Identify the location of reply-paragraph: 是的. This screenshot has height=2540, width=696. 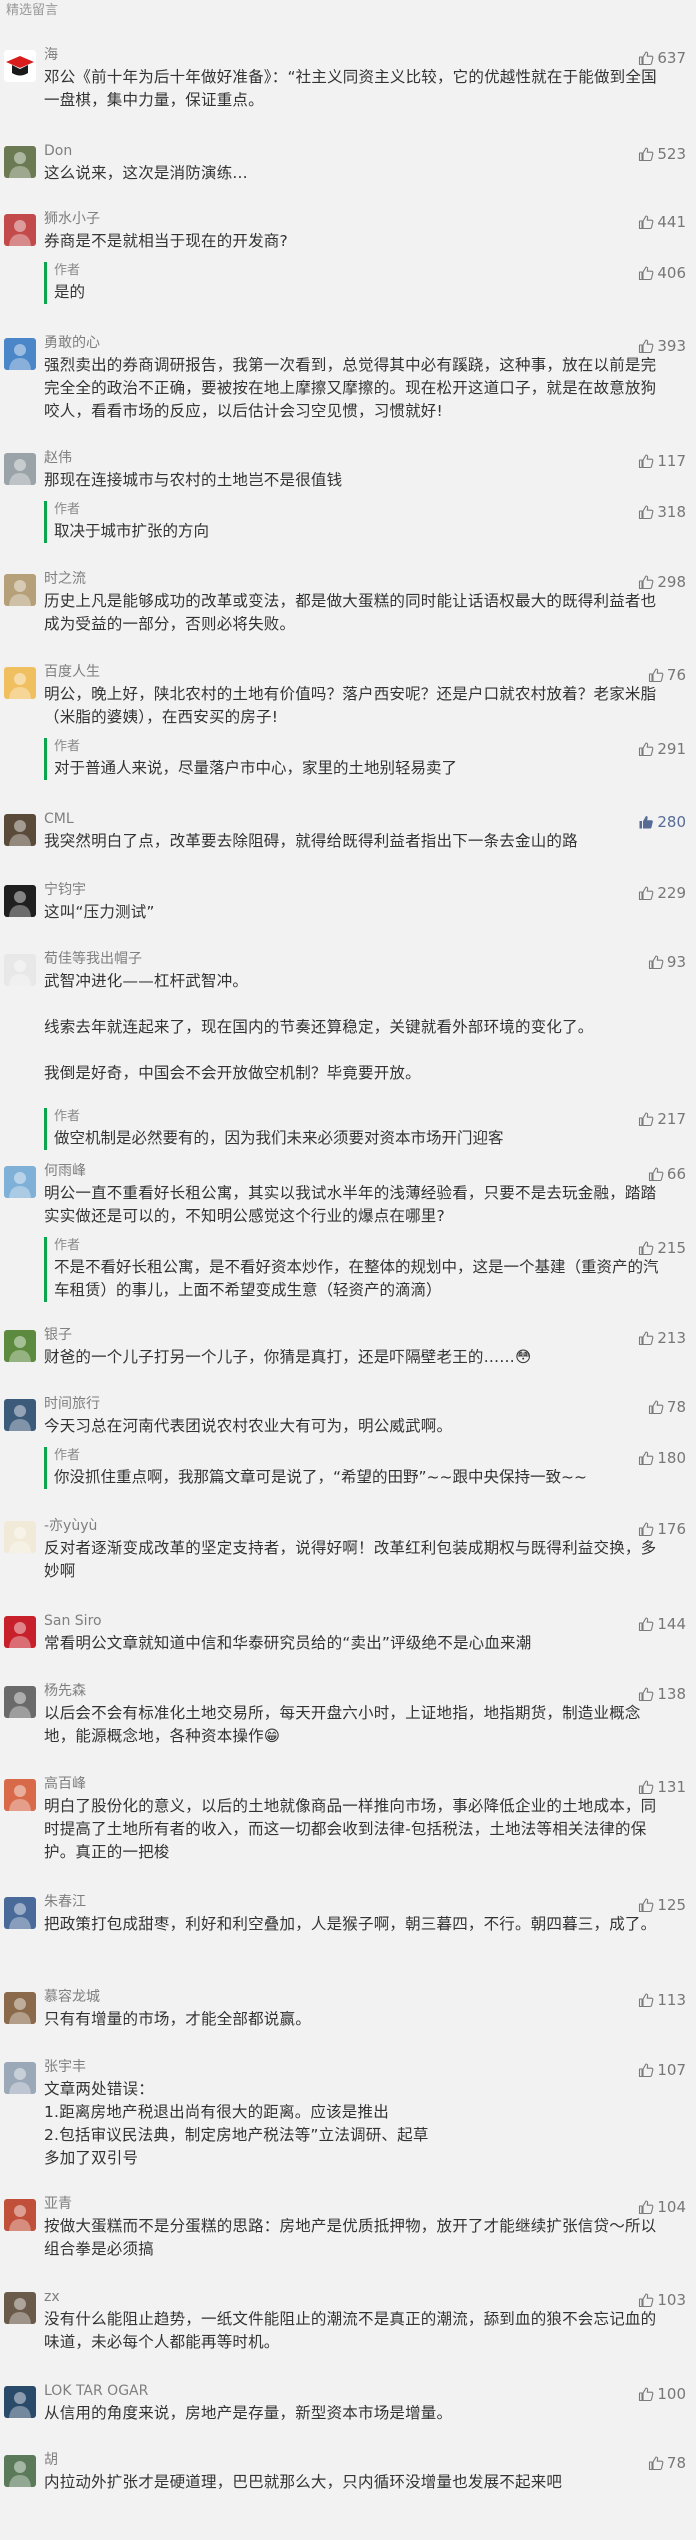
(70, 292).